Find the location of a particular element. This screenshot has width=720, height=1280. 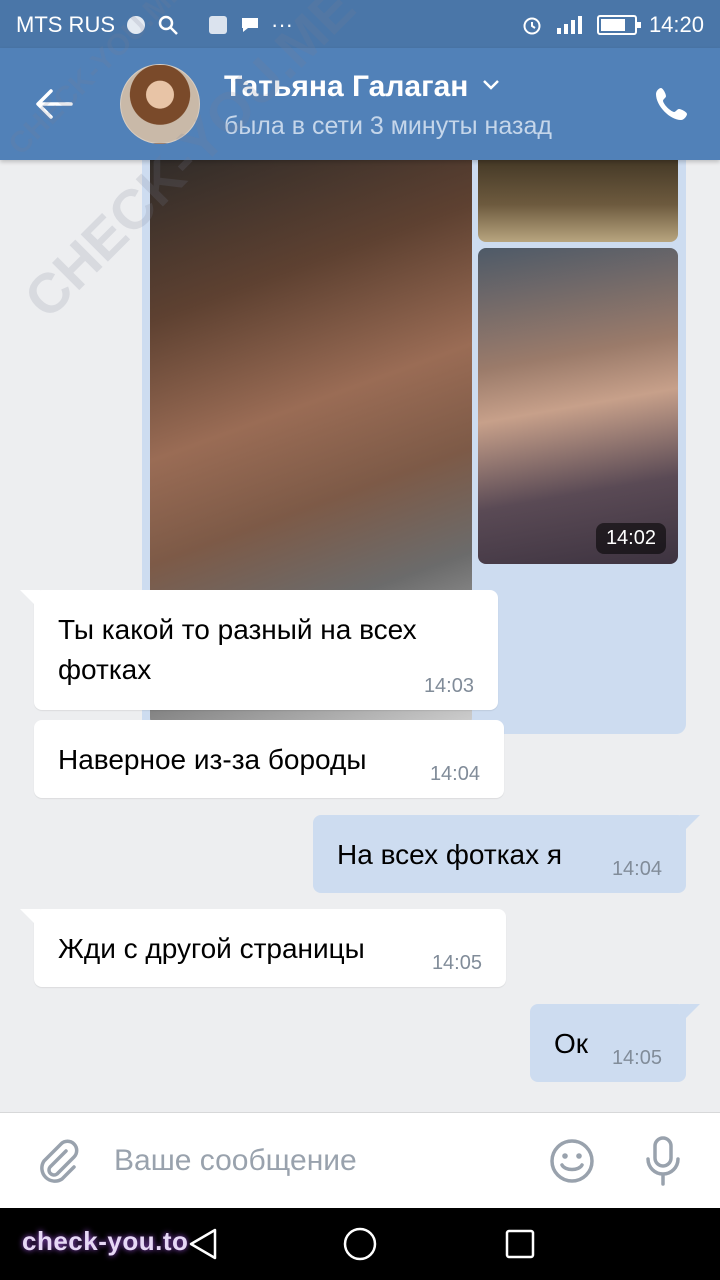

message-composer is located at coordinates (360, 1160).